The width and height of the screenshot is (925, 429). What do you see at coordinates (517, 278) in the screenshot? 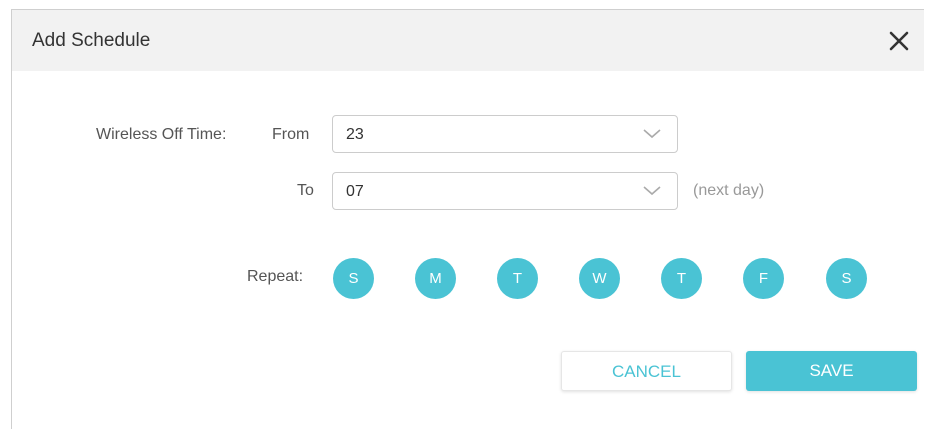
I see `day-toggle-tuesday: T` at bounding box center [517, 278].